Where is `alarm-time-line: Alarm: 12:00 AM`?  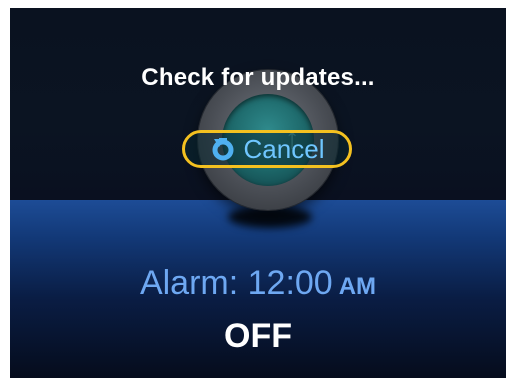
alarm-time-line: Alarm: 12:00 AM is located at coordinates (258, 283).